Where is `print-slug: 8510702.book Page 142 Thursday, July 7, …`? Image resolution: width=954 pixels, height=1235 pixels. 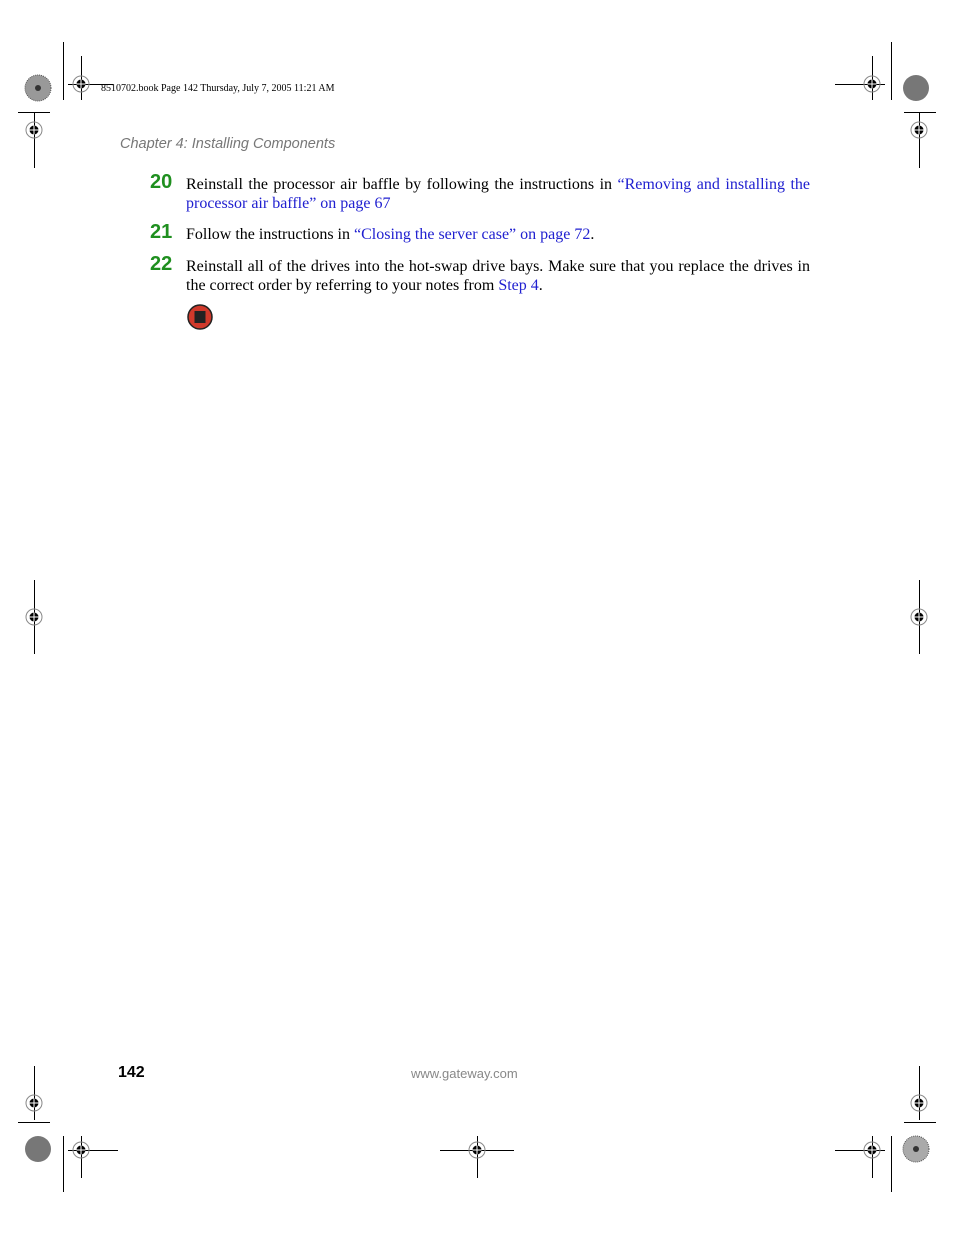
print-slug: 8510702.book Page 142 Thursday, July 7, … is located at coordinates (218, 88).